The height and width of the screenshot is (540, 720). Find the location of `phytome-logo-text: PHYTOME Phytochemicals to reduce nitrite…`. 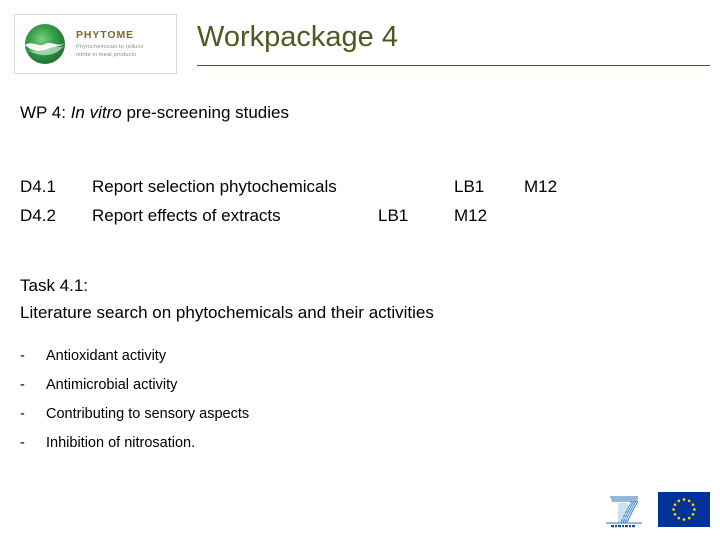

phytome-logo-text: PHYTOME Phytochemicals to reduce nitrite… is located at coordinates (126, 44).